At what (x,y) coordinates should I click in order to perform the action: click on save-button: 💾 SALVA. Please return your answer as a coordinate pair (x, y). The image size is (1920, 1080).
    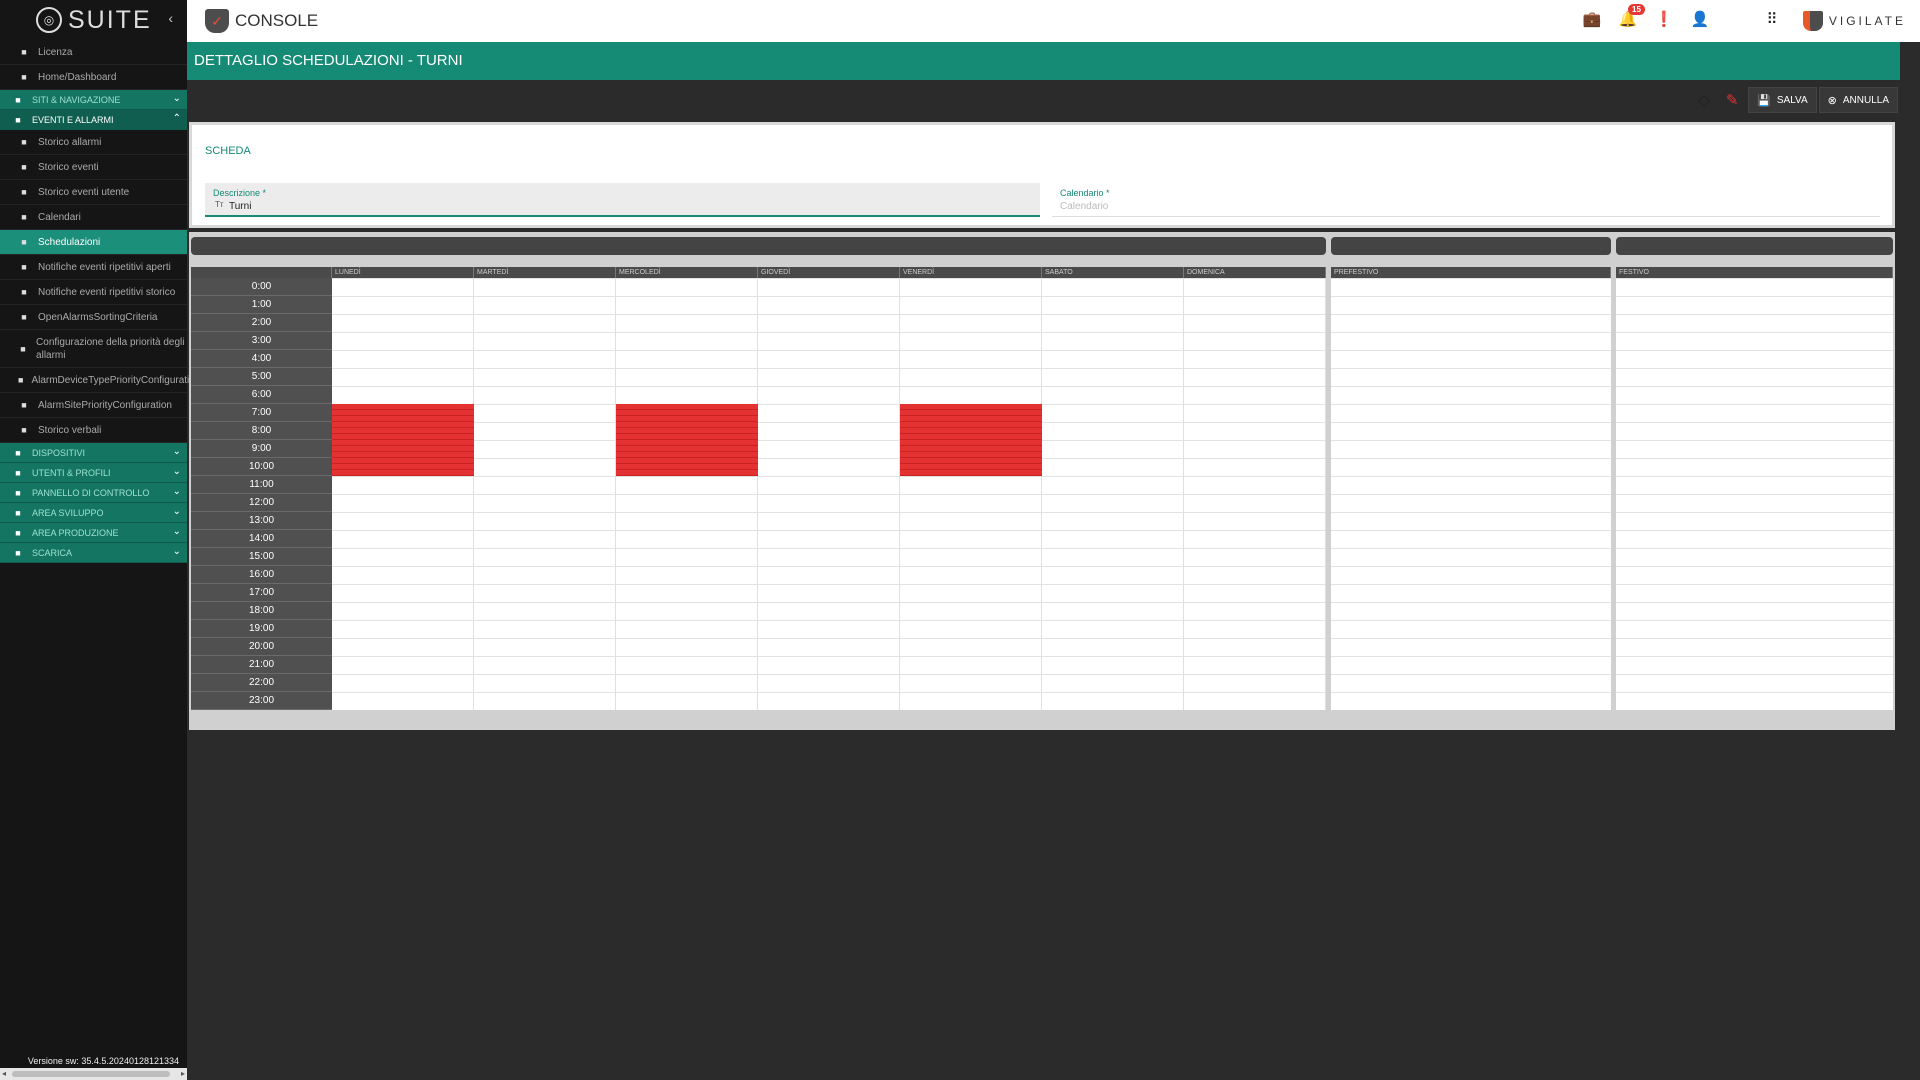
    Looking at the image, I should click on (1782, 100).